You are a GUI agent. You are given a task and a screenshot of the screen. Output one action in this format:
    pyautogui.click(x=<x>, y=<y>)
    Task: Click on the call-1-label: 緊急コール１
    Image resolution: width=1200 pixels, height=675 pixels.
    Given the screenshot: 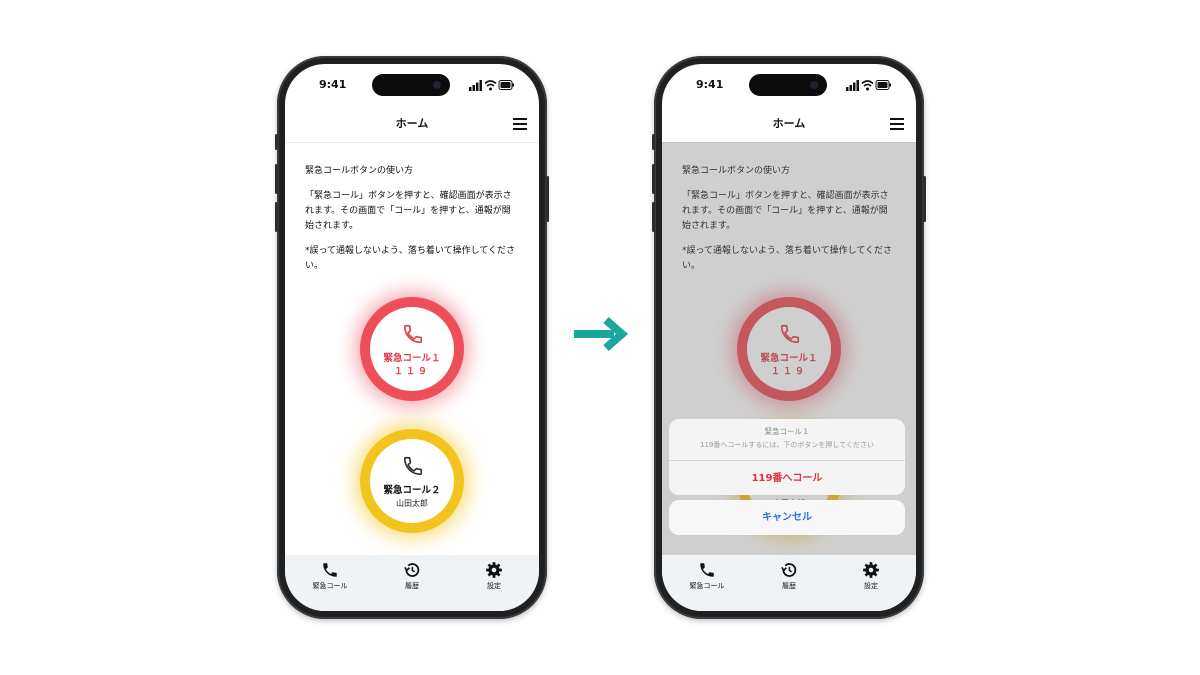 What is the action you would take?
    pyautogui.click(x=412, y=358)
    